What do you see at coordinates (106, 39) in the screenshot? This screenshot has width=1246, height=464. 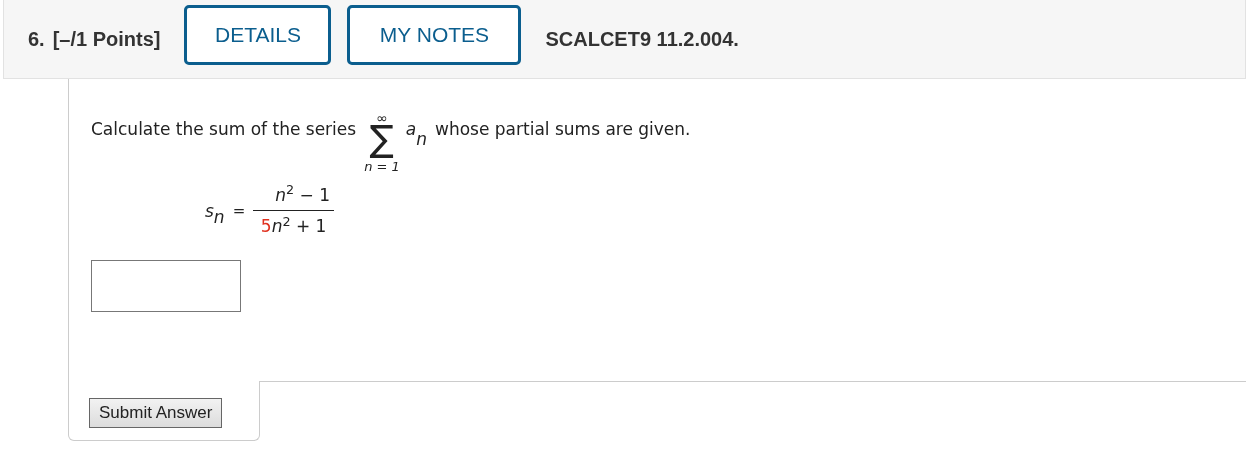 I see `points-label: [–/1 Points]` at bounding box center [106, 39].